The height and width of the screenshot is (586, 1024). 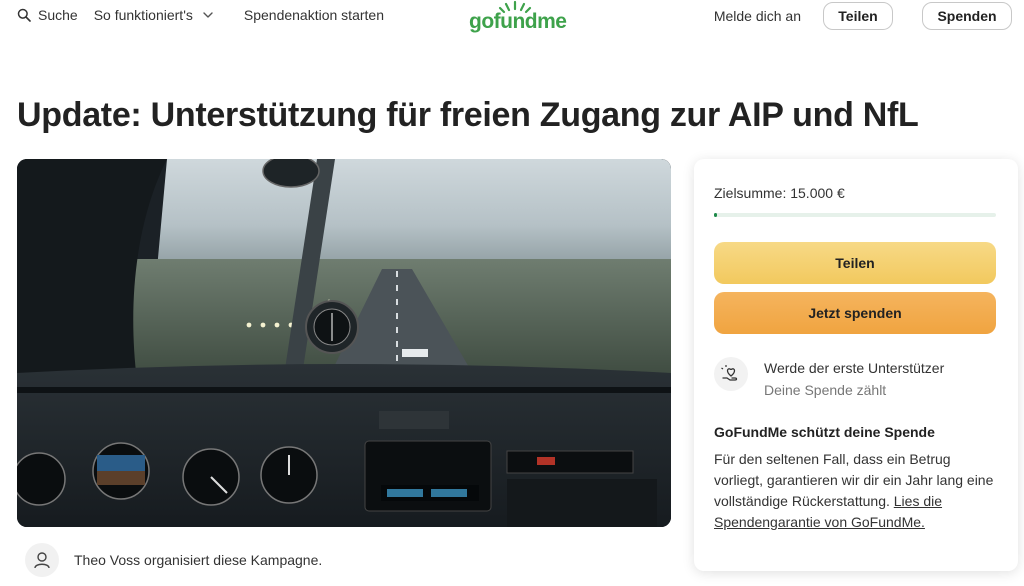 What do you see at coordinates (967, 16) in the screenshot?
I see `header-donate-button: Spenden` at bounding box center [967, 16].